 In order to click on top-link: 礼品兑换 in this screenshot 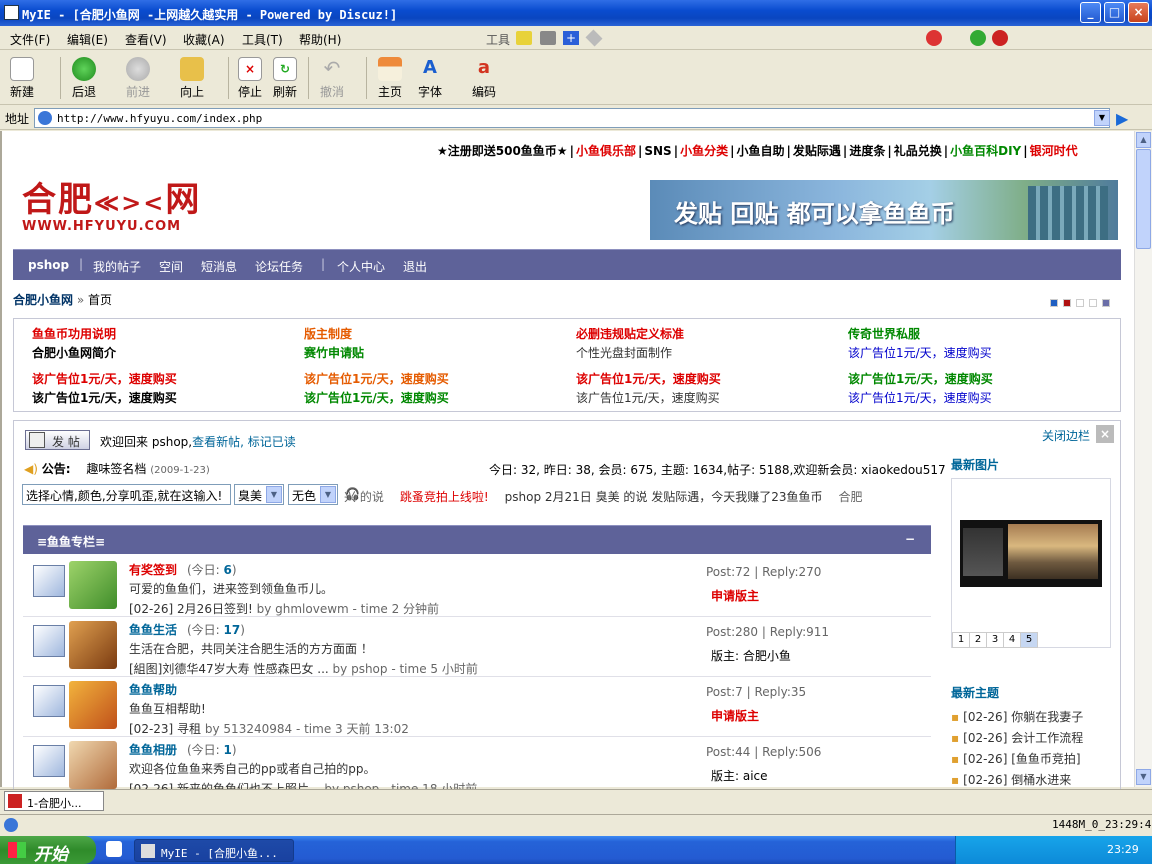, I will do `click(918, 151)`.